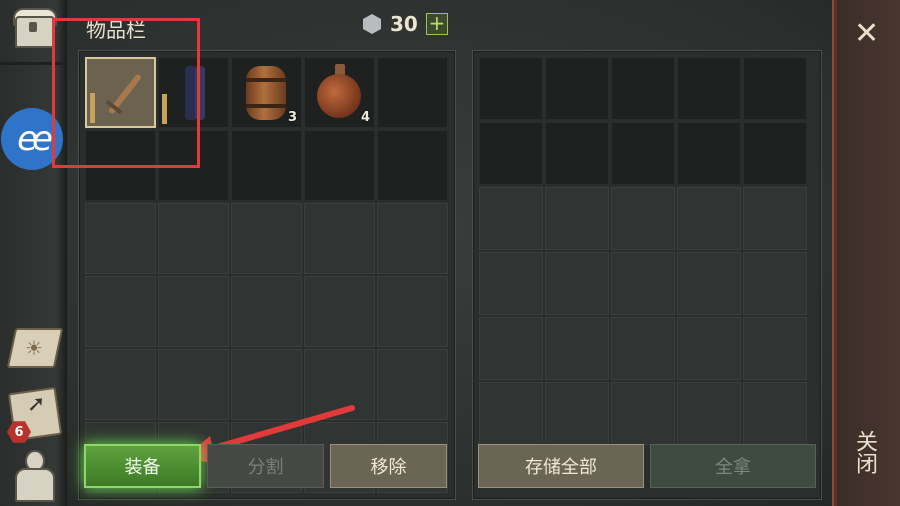  I want to click on add-currency-button: +, so click(436, 24).